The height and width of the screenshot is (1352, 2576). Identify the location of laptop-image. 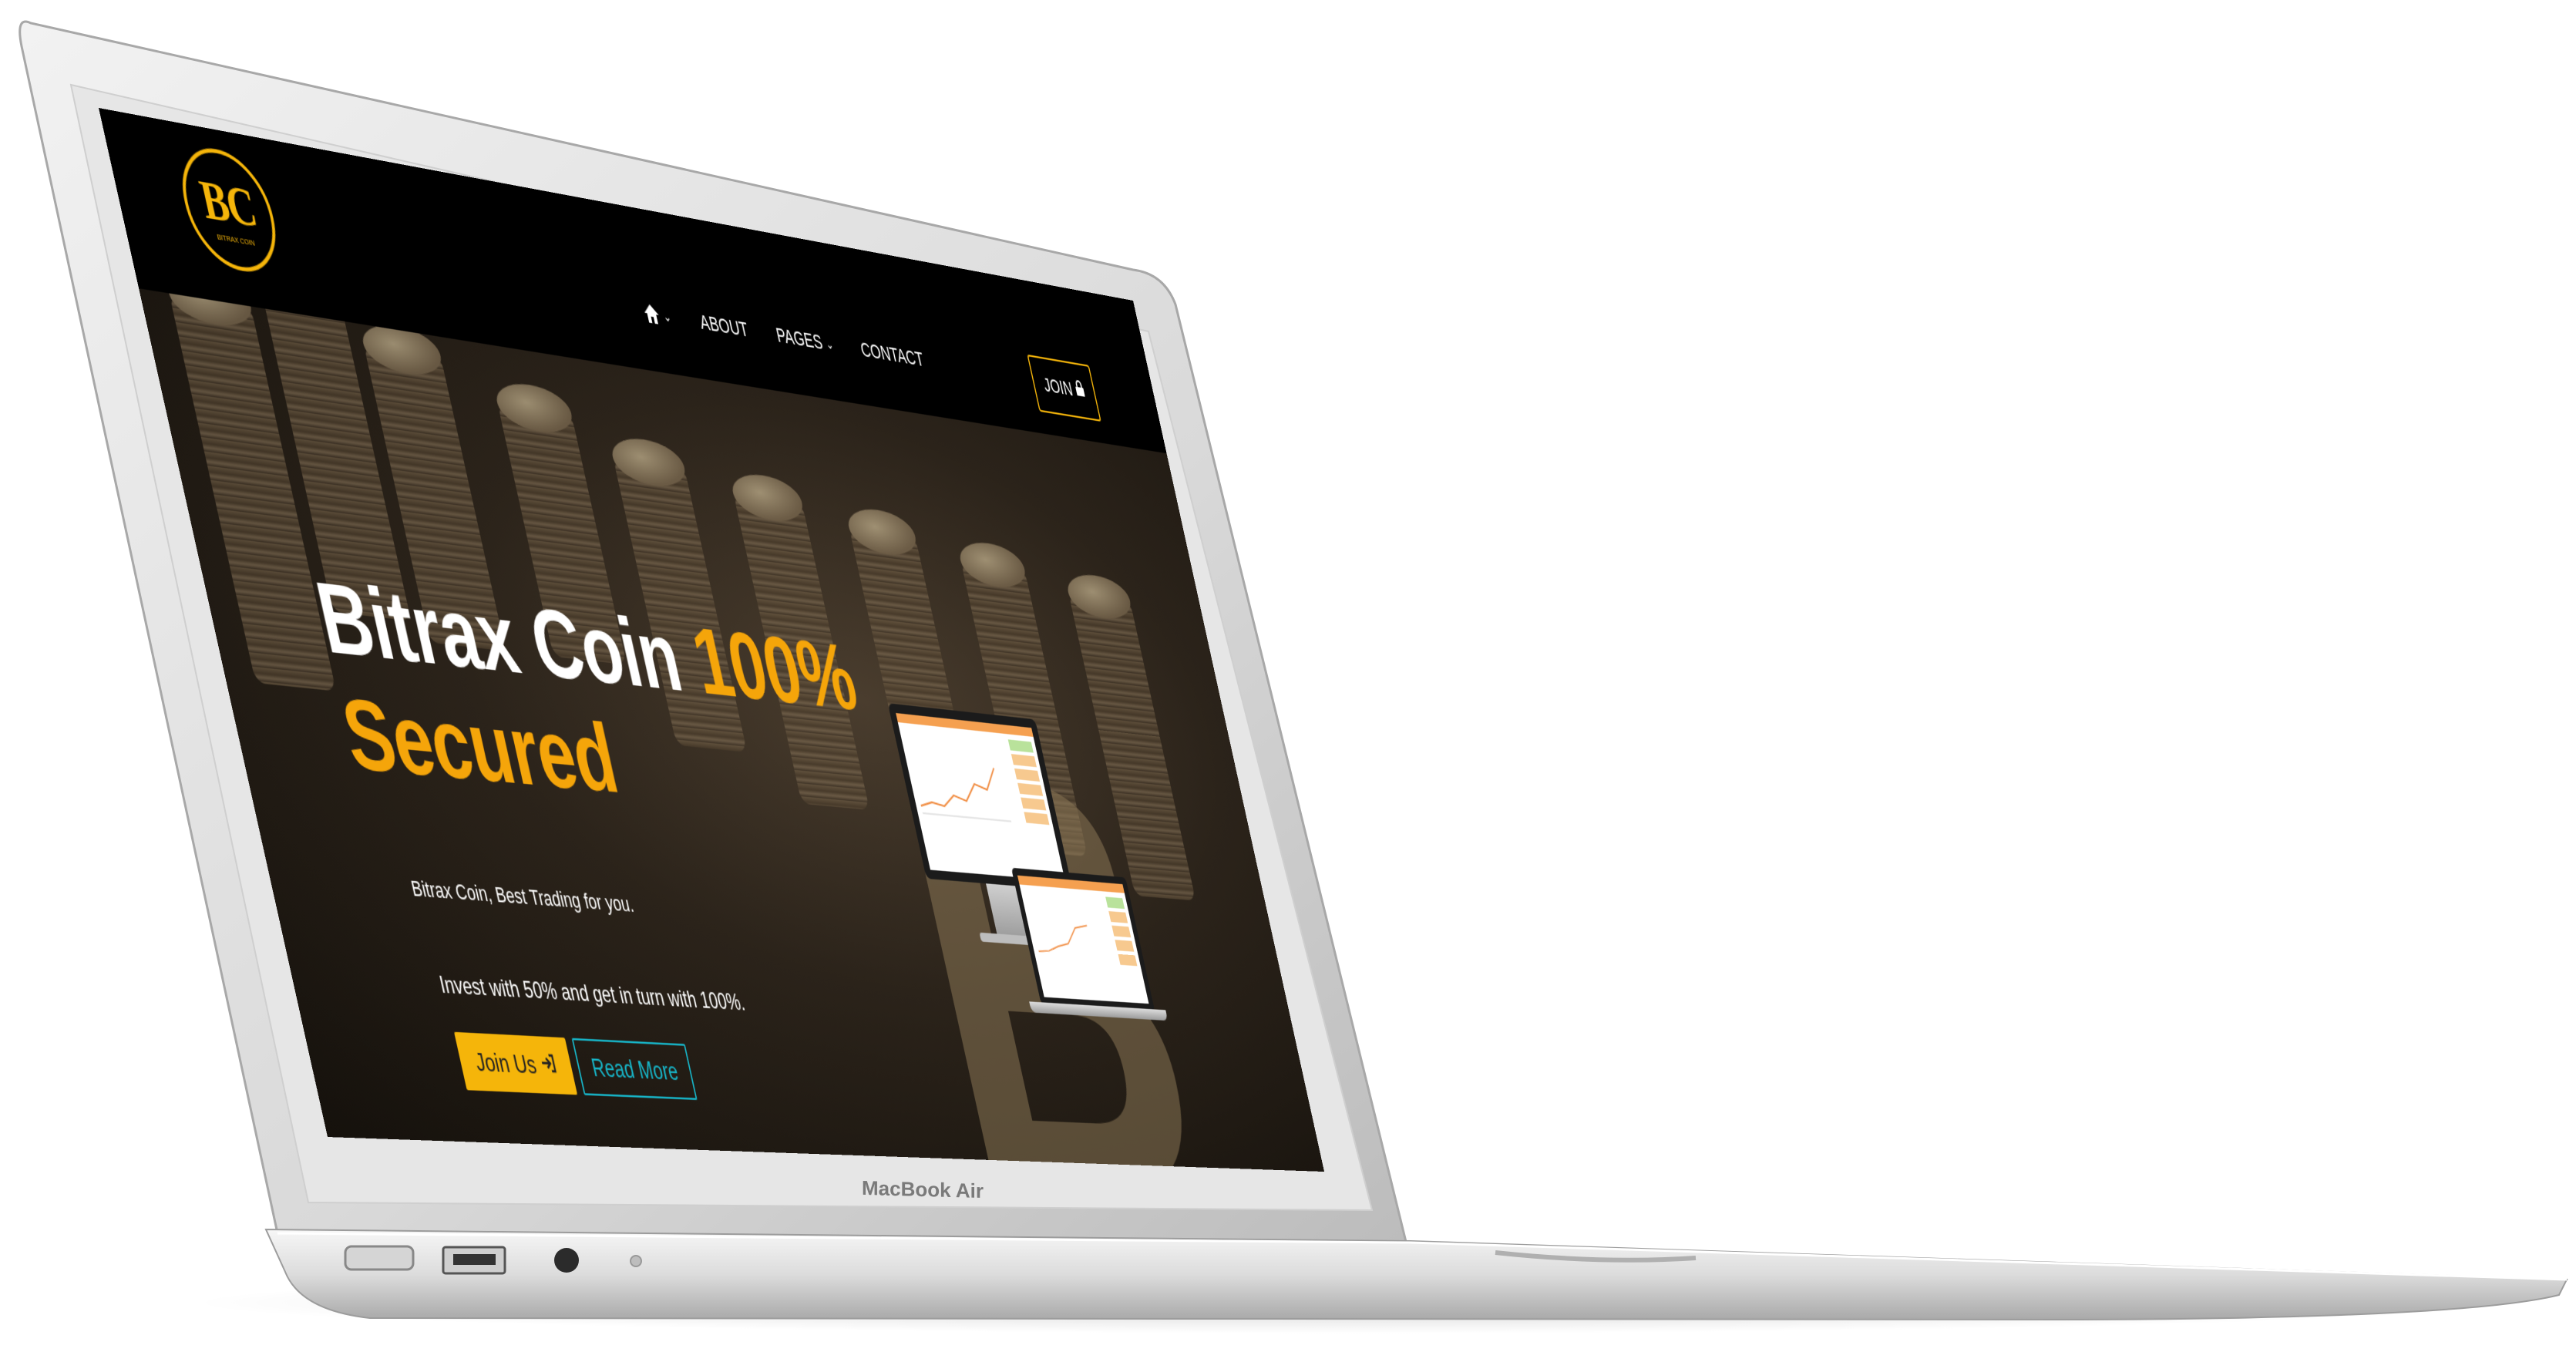
(1083, 939).